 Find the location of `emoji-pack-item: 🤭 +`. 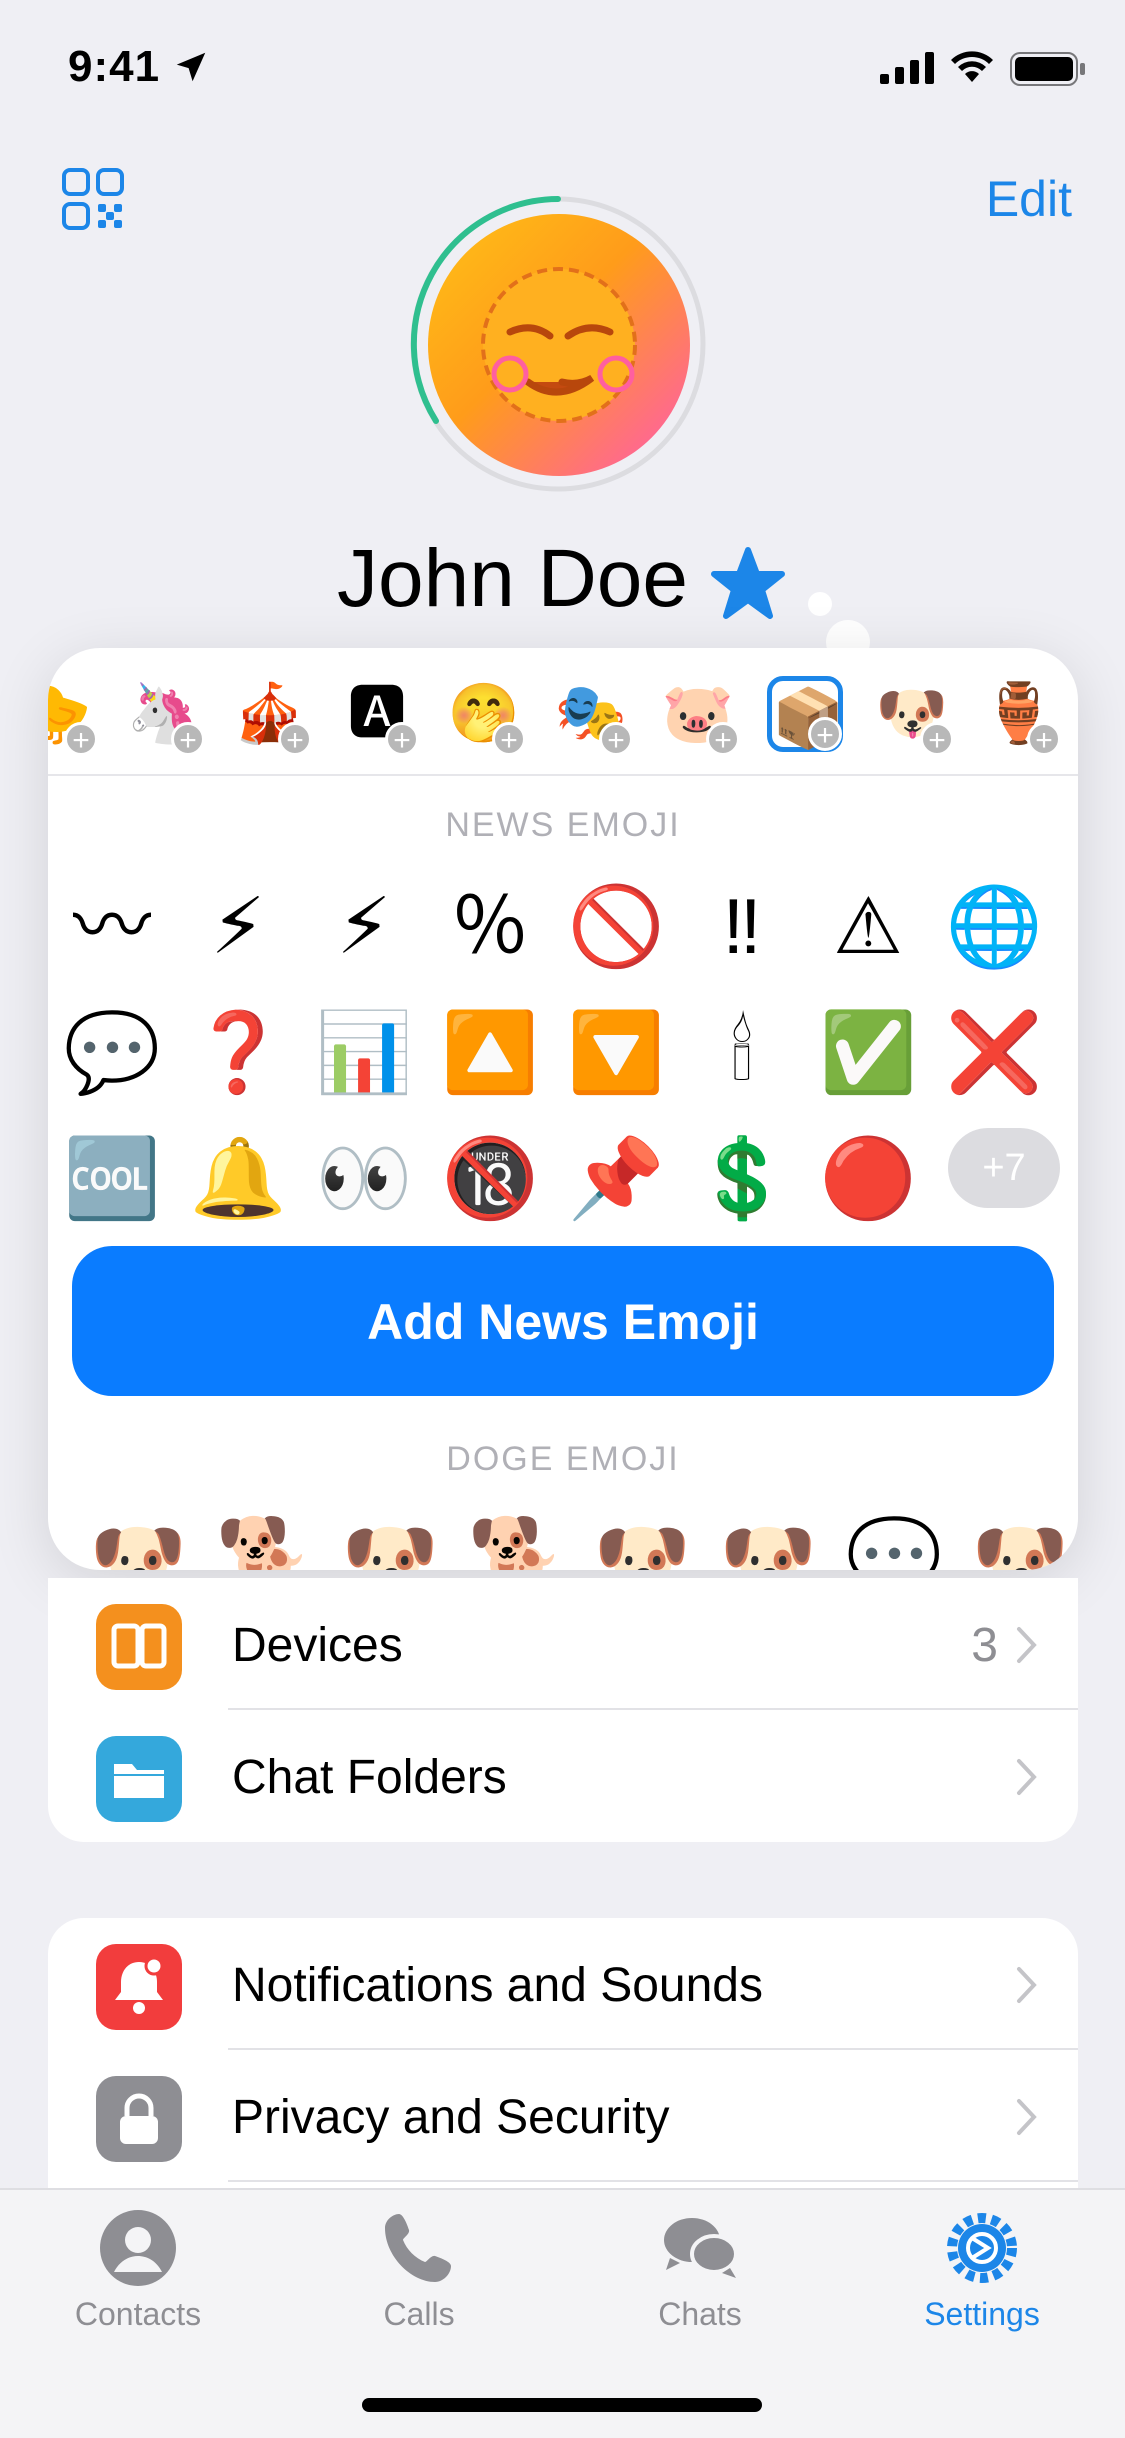

emoji-pack-item: 🤭 + is located at coordinates (486, 716).